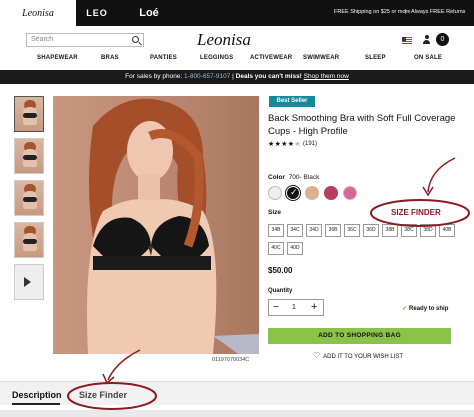  I want to click on tab-size-finder: Size Finder, so click(103, 395).